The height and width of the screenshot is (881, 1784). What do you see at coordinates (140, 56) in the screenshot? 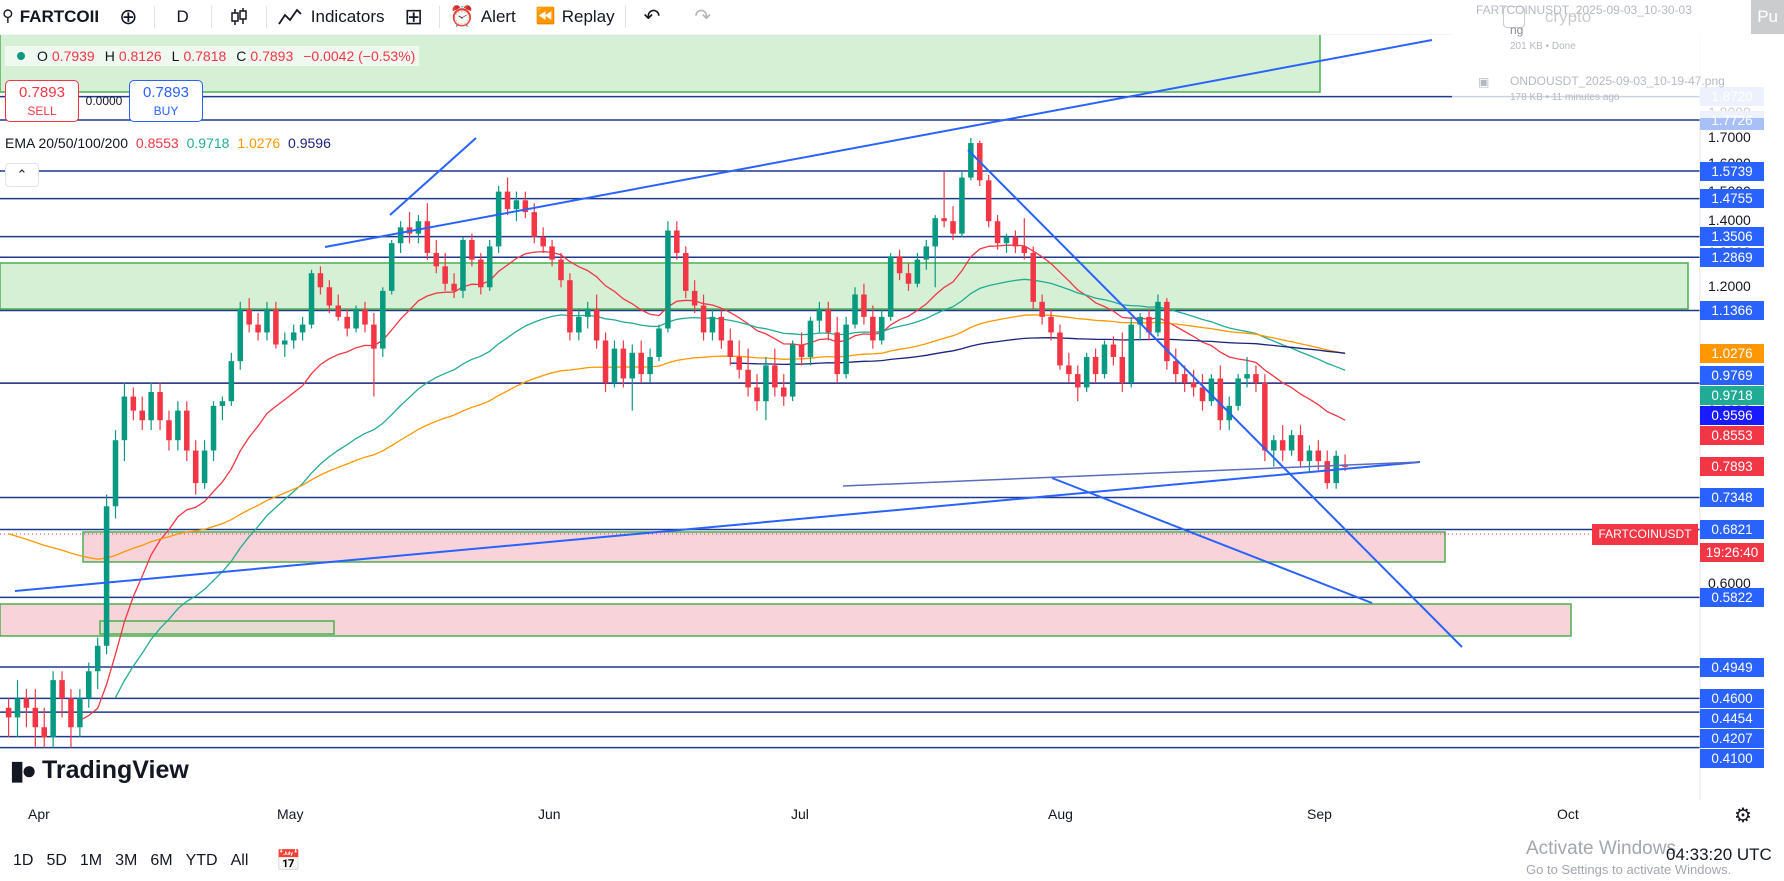
I see `high-value: 0.8126` at bounding box center [140, 56].